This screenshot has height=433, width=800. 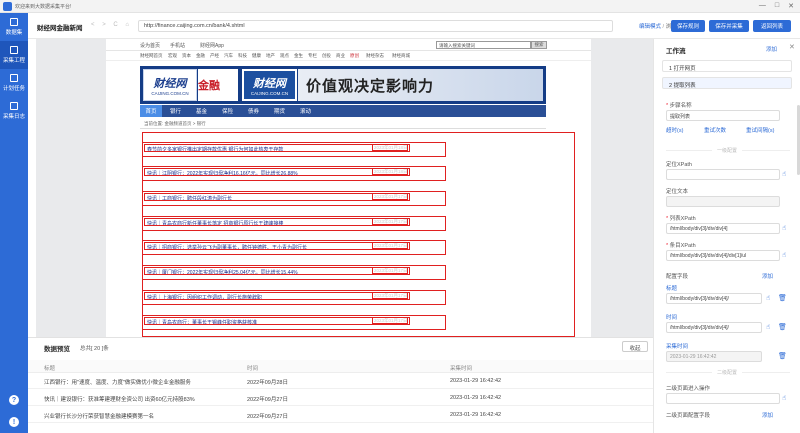 I want to click on field-time-input: /html/body/div[3]/div/div[4]/, so click(x=714, y=327).